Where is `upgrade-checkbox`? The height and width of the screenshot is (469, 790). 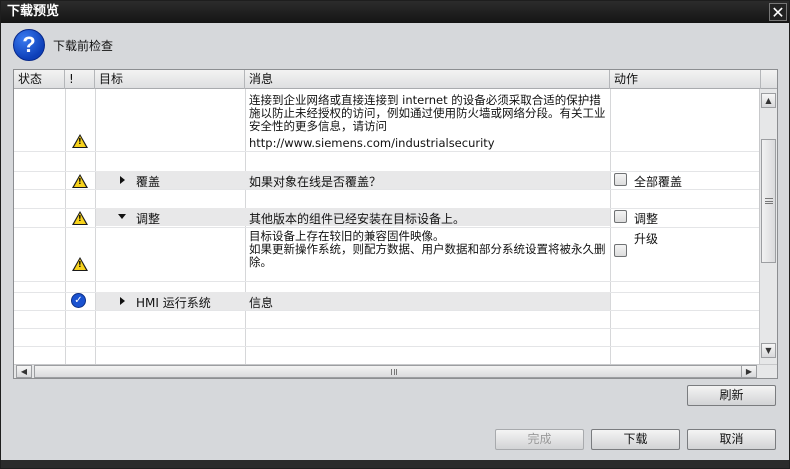
upgrade-checkbox is located at coordinates (620, 250).